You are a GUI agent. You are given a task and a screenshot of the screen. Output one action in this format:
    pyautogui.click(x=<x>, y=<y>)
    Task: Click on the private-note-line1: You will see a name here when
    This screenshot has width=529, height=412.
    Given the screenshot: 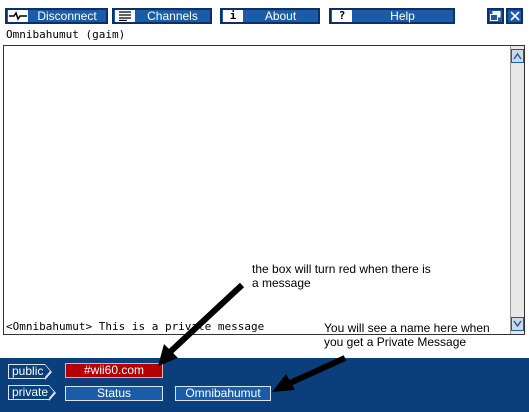 What is the action you would take?
    pyautogui.click(x=407, y=328)
    